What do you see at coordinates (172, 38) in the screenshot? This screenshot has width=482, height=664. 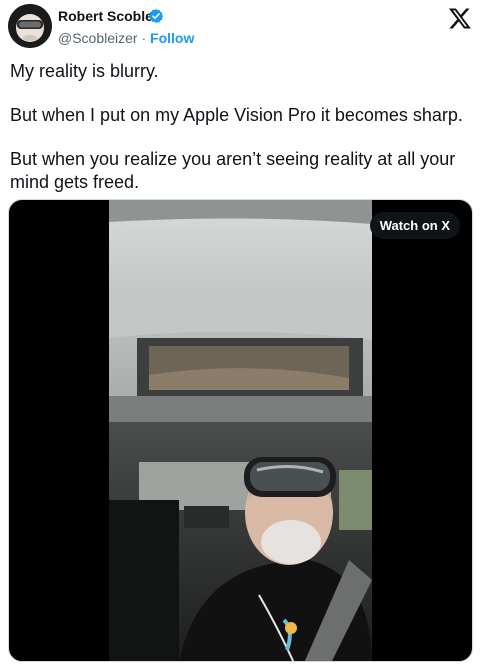 I see `follow-link: Follow` at bounding box center [172, 38].